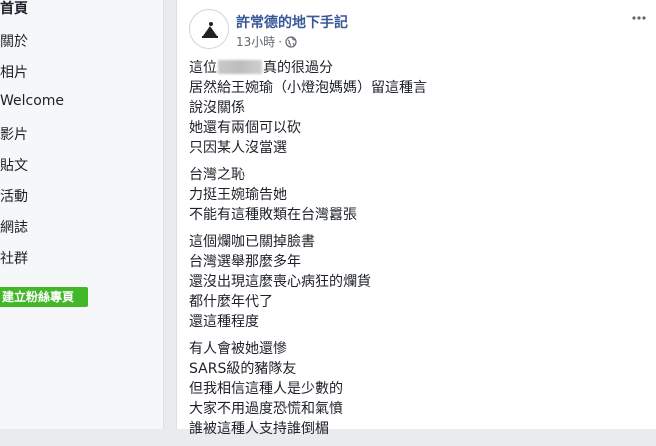 The image size is (656, 446). What do you see at coordinates (14, 41) in the screenshot?
I see `sidebar-item-about: 關於` at bounding box center [14, 41].